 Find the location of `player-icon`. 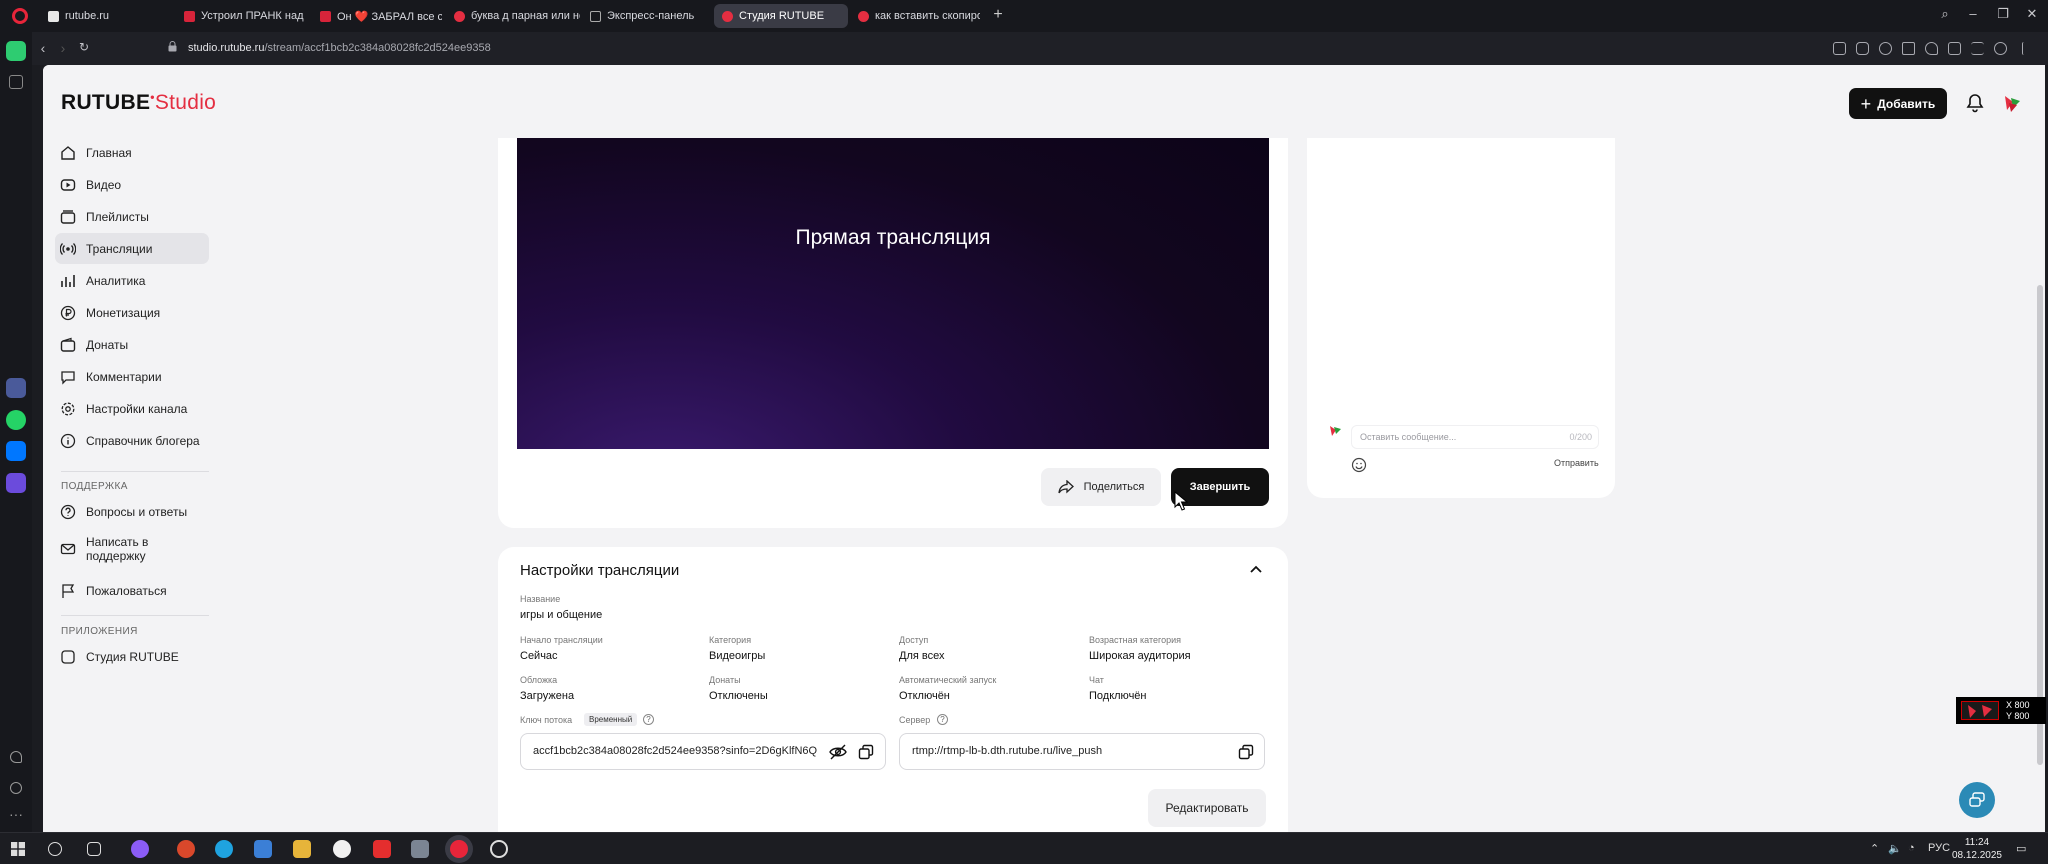

player-icon is located at coordinates (1908, 48).